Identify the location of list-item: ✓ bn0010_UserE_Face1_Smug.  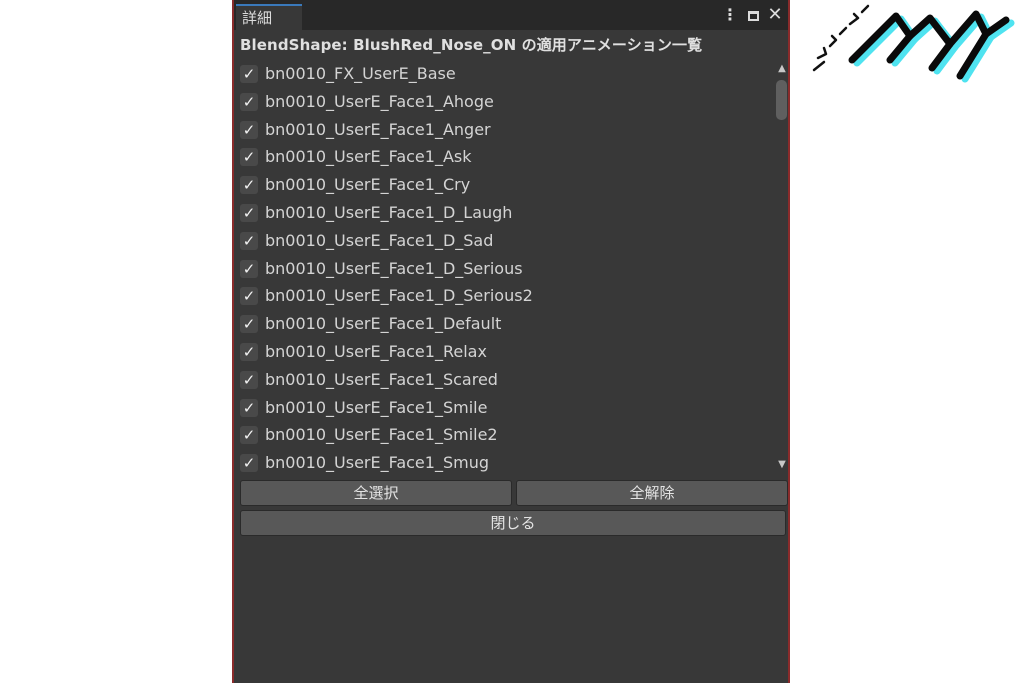
(503, 462).